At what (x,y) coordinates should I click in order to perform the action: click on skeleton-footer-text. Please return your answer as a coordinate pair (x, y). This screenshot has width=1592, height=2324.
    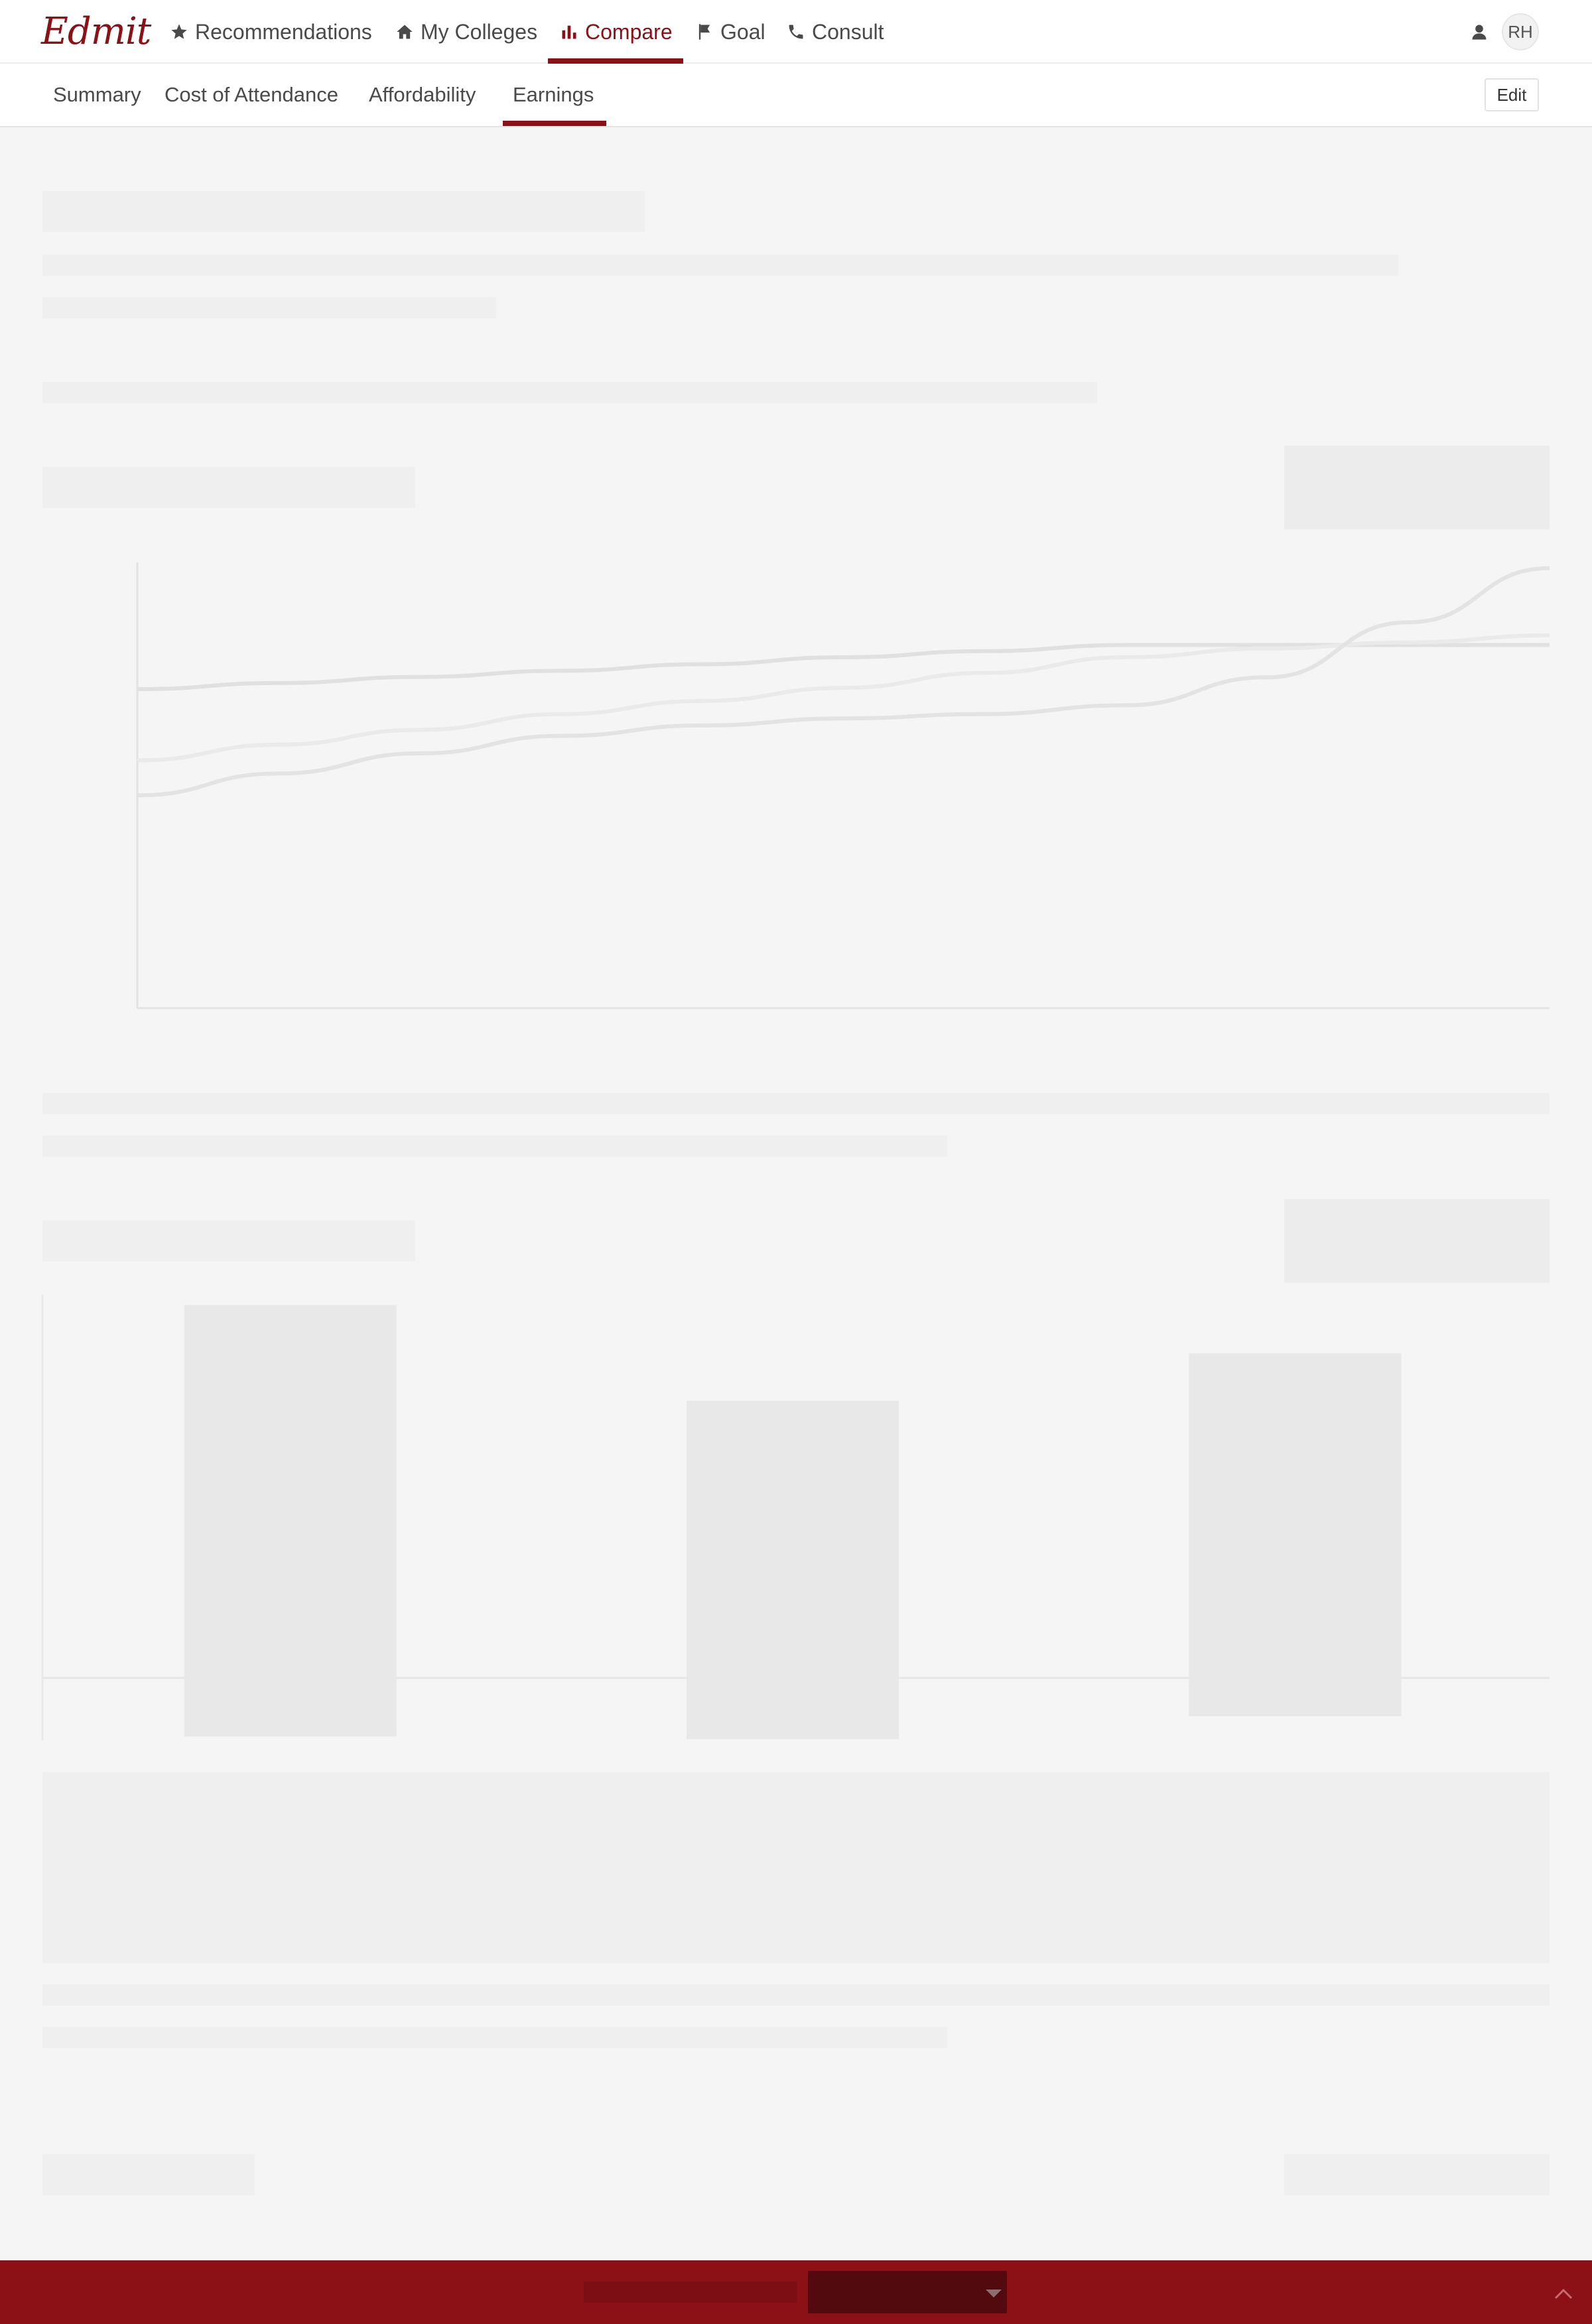
    Looking at the image, I should click on (148, 2174).